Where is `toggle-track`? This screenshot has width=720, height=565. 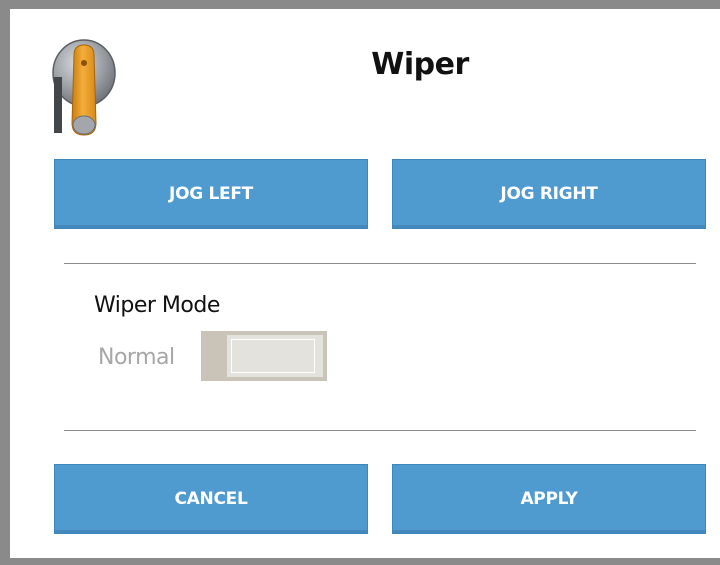 toggle-track is located at coordinates (273, 356).